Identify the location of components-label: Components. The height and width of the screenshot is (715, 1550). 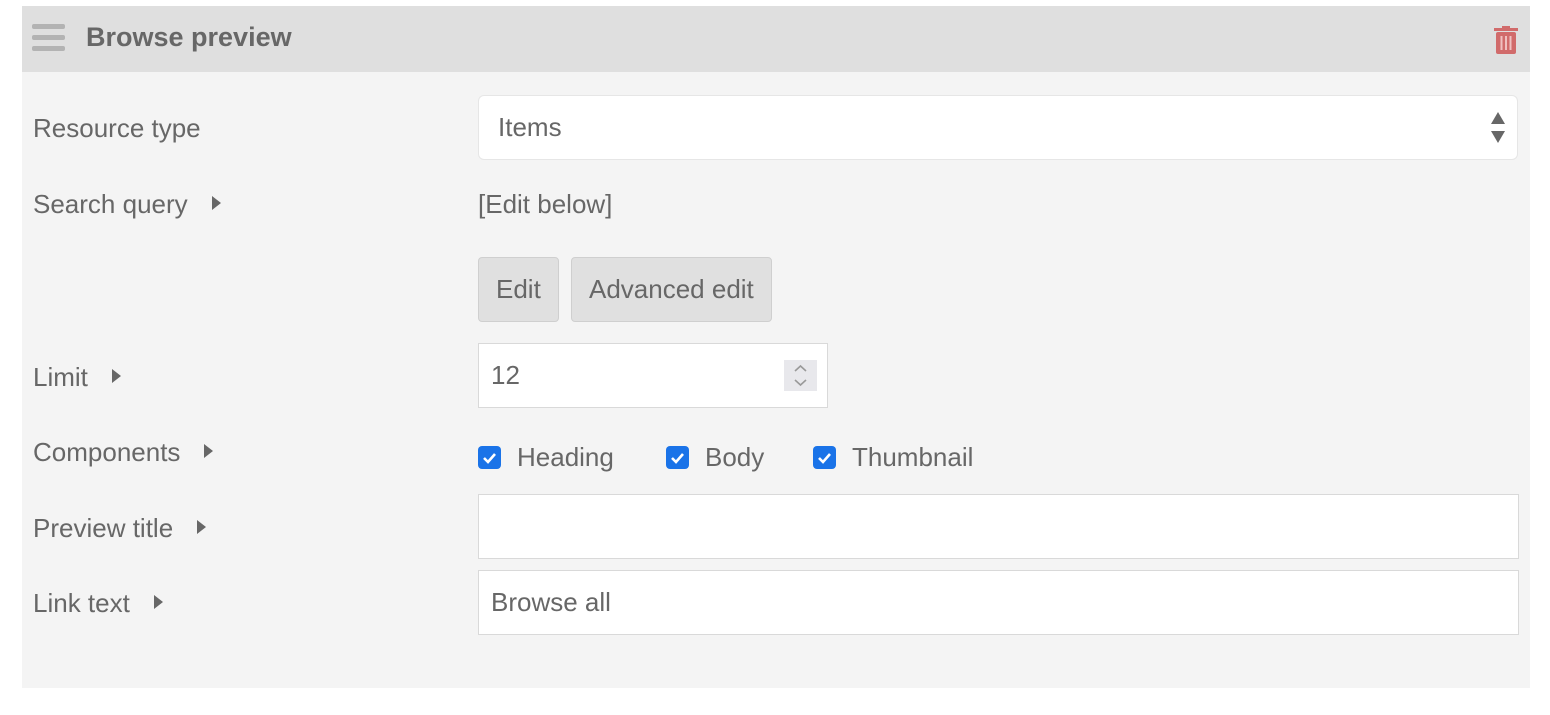
(123, 452).